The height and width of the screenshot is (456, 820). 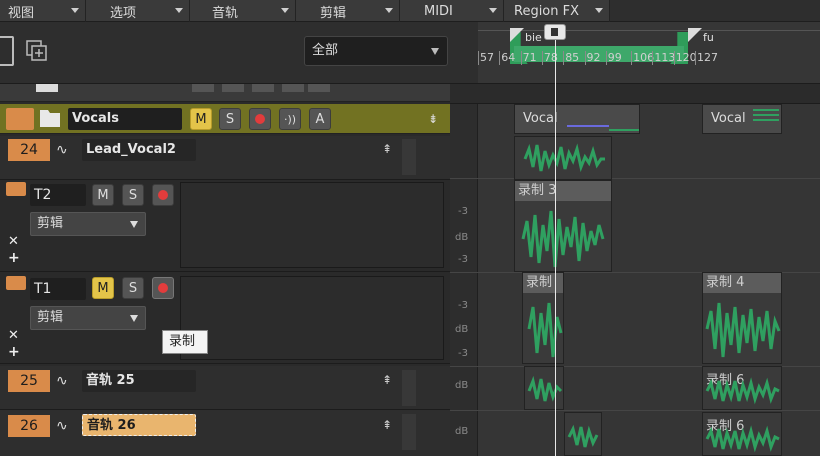 I want to click on ruler-tick-label: 85, so click(x=572, y=57).